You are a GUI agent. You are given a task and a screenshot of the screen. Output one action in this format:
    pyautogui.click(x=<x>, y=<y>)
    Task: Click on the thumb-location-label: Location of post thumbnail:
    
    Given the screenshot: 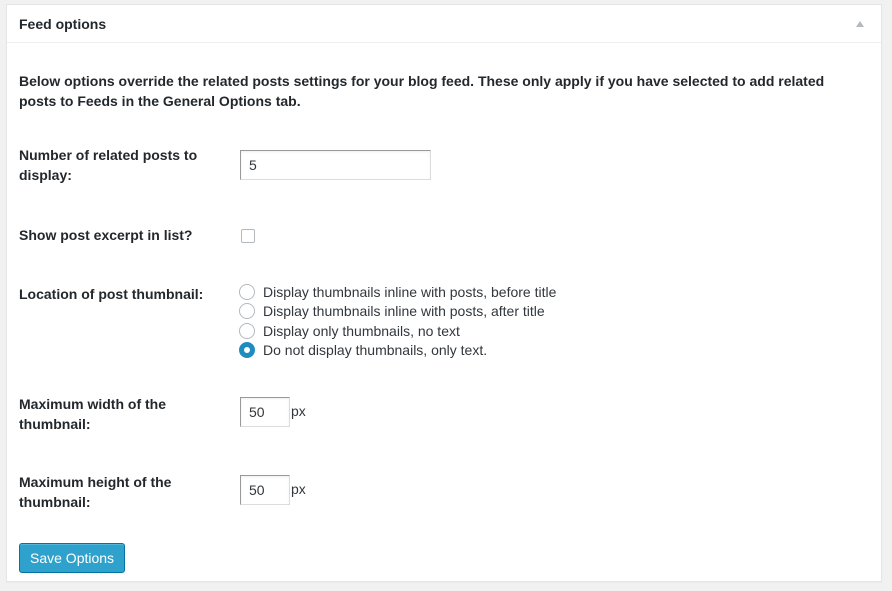 What is the action you would take?
    pyautogui.click(x=111, y=294)
    